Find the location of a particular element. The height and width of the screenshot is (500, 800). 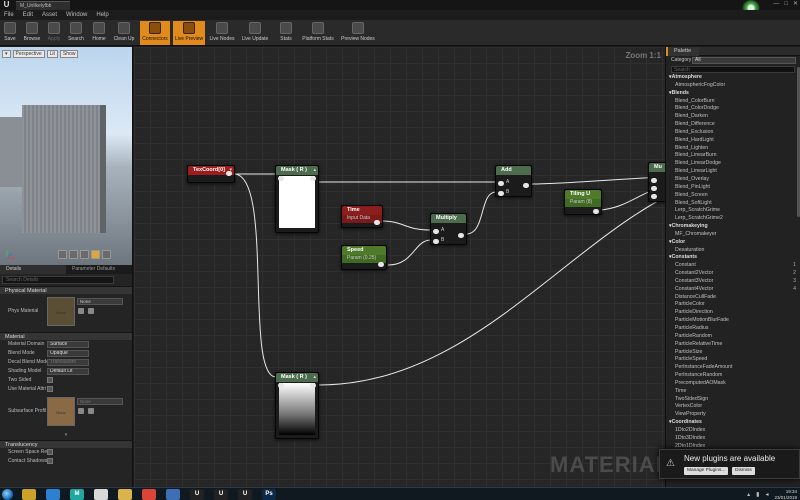

ue-icon-1: U is located at coordinates (197, 494).